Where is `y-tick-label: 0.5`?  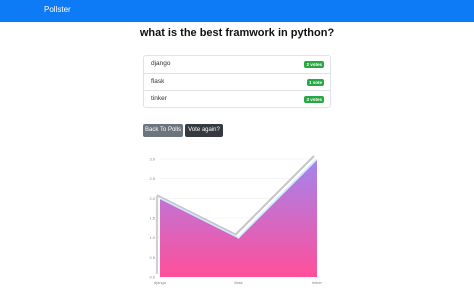 y-tick-label: 0.5 is located at coordinates (152, 257).